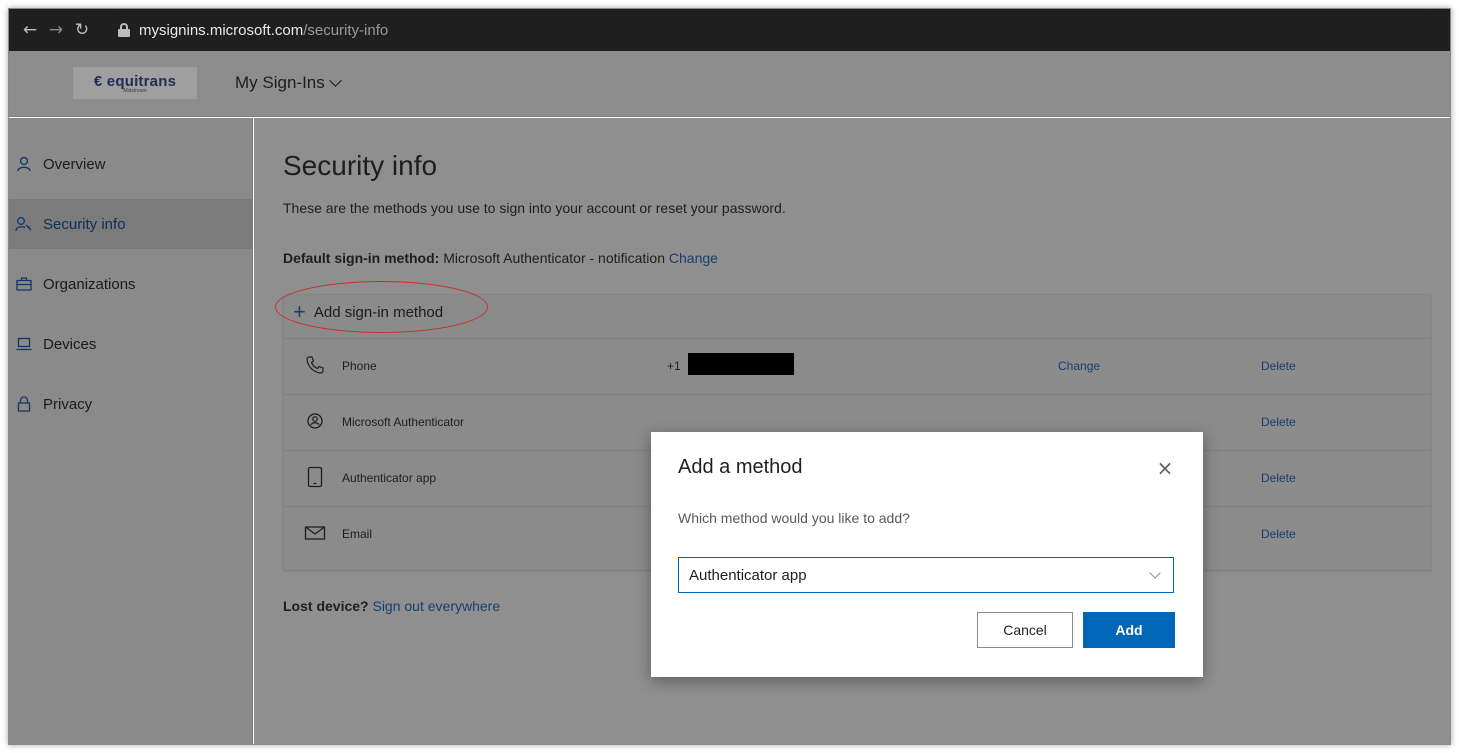  Describe the element at coordinates (436, 606) in the screenshot. I see `sign-out-everywhere-link: Sign out everywhere` at that location.